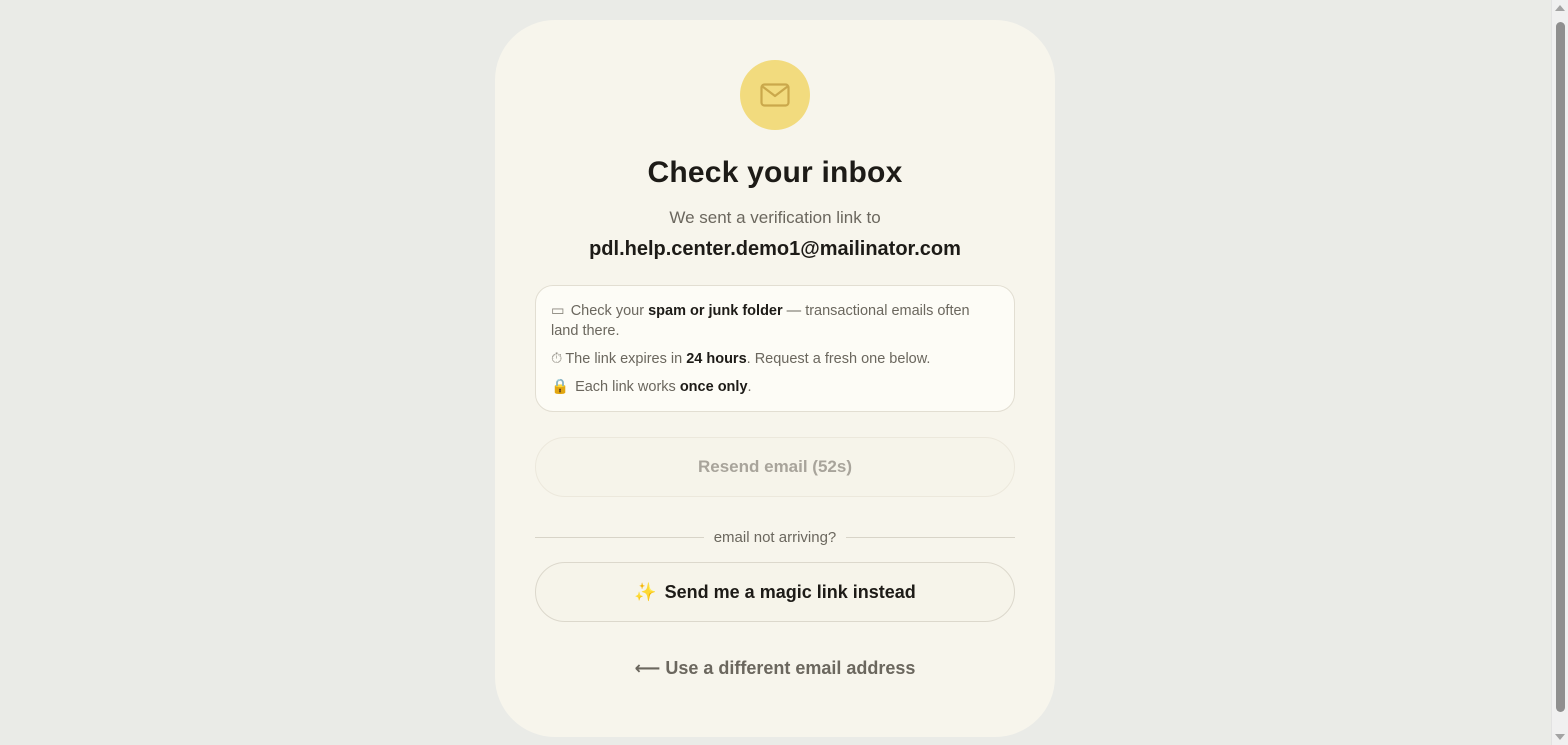 This screenshot has width=1568, height=745. What do you see at coordinates (775, 467) in the screenshot?
I see `resend-email-button: Resend email (52s)` at bounding box center [775, 467].